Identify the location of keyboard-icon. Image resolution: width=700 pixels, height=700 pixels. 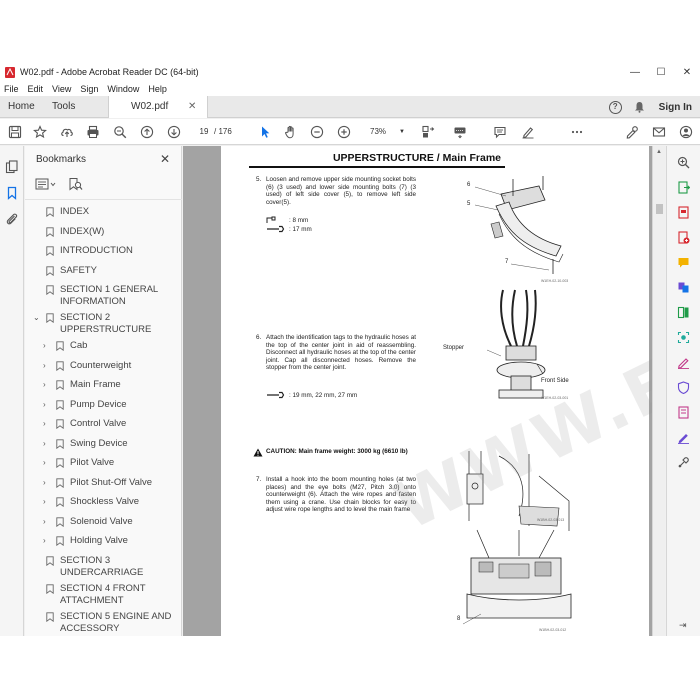
(460, 132).